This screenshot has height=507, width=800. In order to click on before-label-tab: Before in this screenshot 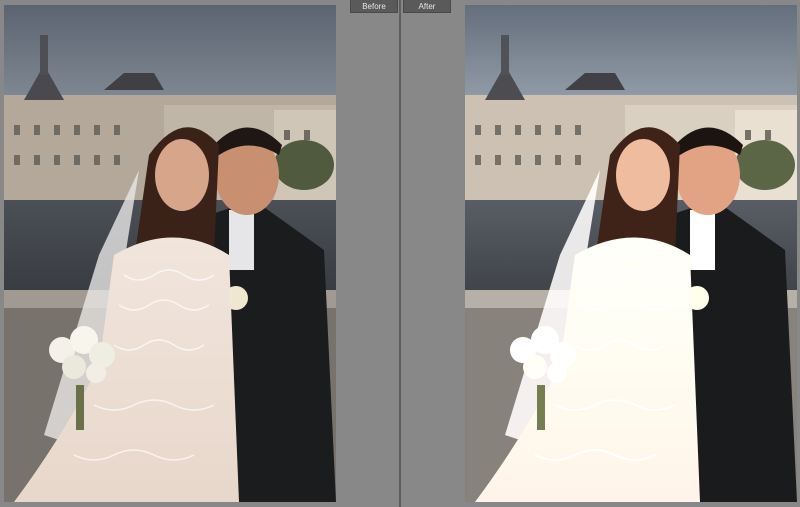, I will do `click(374, 6)`.